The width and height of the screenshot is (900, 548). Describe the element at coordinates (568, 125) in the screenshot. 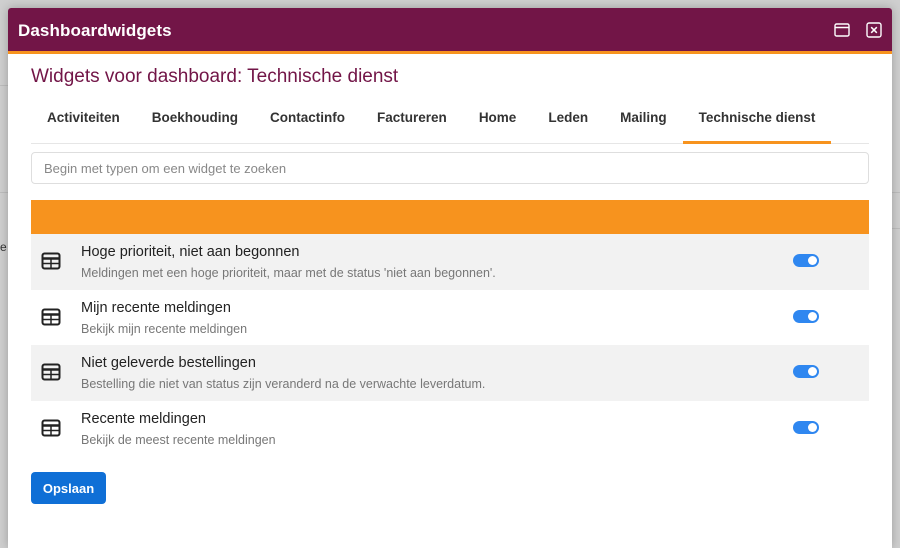

I see `tab-leden: Leden` at that location.